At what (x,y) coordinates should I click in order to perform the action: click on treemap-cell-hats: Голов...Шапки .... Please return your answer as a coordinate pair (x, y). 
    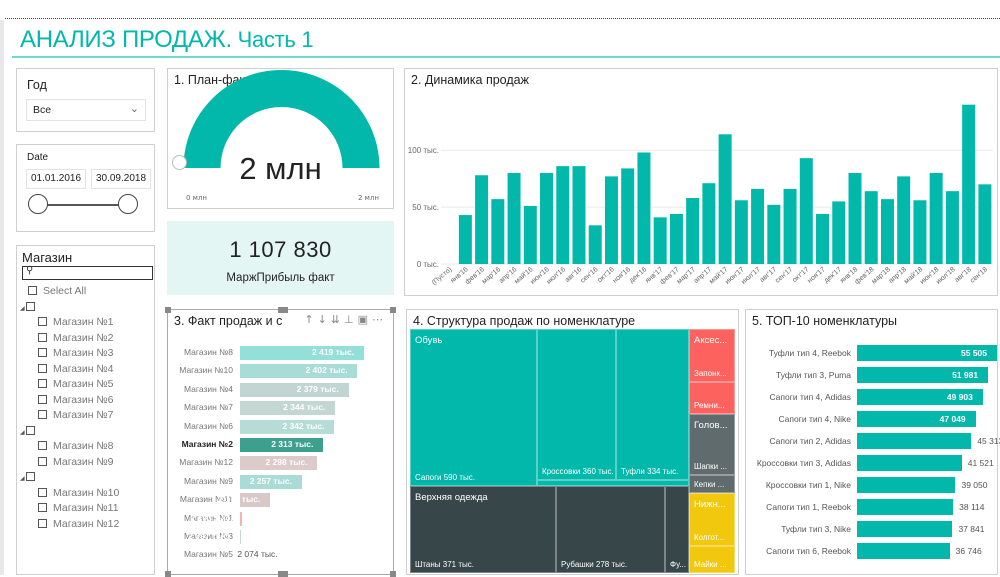
    Looking at the image, I should click on (712, 444).